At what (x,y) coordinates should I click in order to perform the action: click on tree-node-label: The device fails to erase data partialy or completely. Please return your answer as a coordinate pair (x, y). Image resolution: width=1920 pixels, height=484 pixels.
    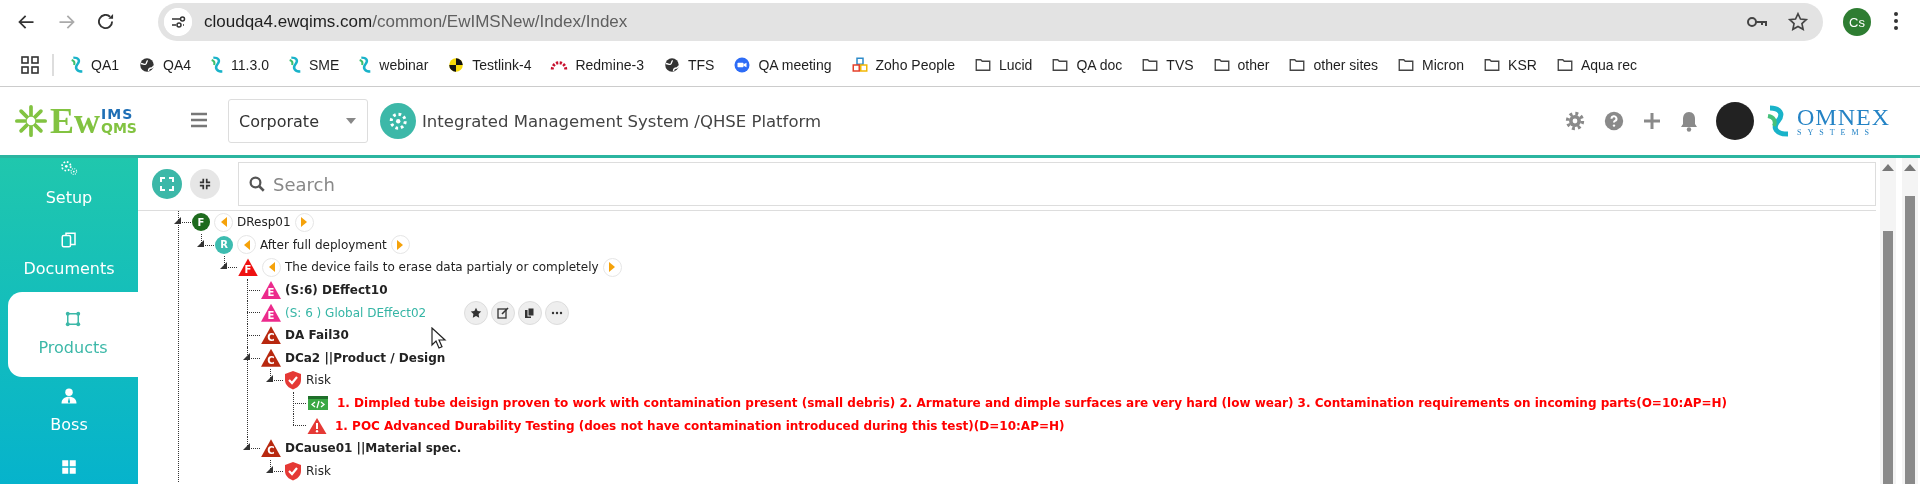
    Looking at the image, I should click on (442, 267).